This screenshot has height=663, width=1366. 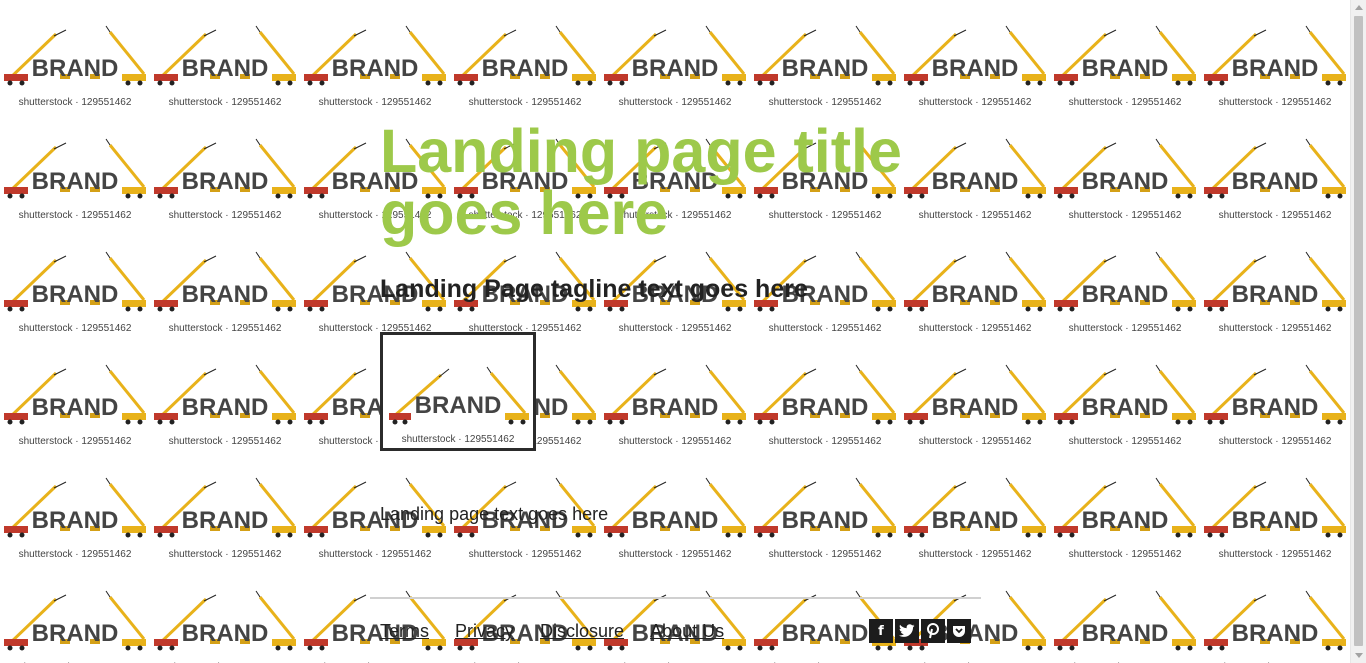 I want to click on page-title: Landing page title goes here, so click(x=641, y=182).